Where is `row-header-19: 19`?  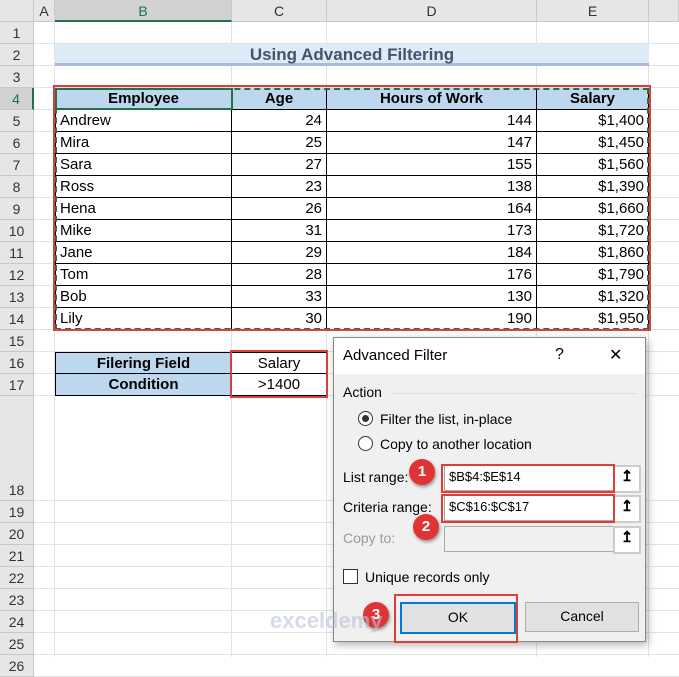
row-header-19: 19 is located at coordinates (17, 512).